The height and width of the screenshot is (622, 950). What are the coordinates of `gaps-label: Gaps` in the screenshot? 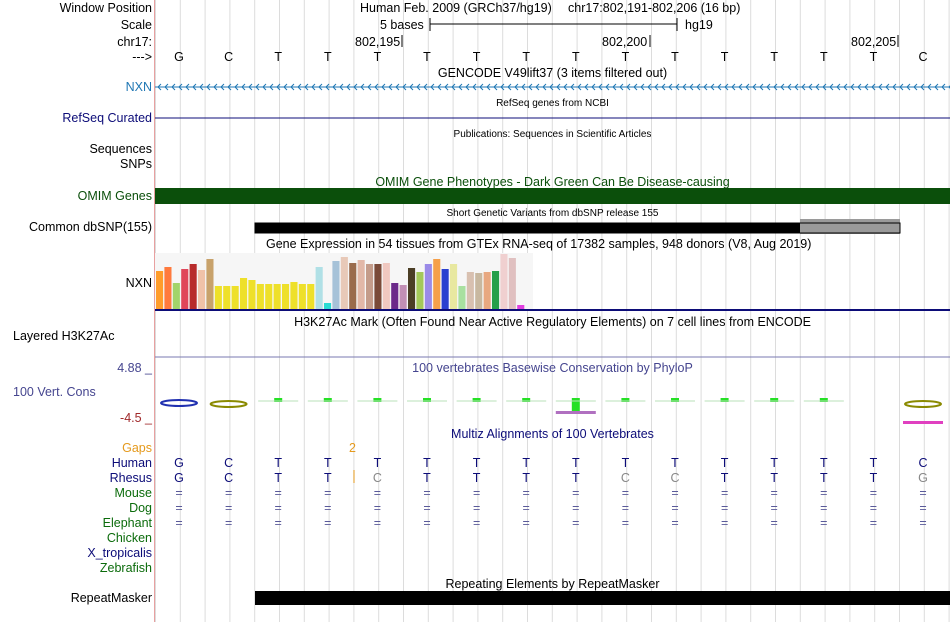 It's located at (137, 448).